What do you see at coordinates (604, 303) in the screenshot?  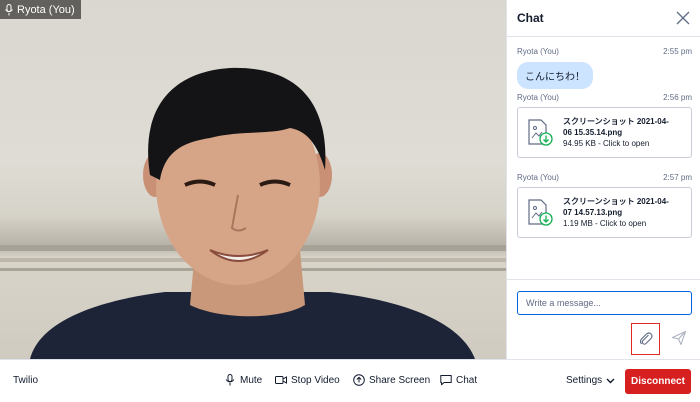 I see `message-input` at bounding box center [604, 303].